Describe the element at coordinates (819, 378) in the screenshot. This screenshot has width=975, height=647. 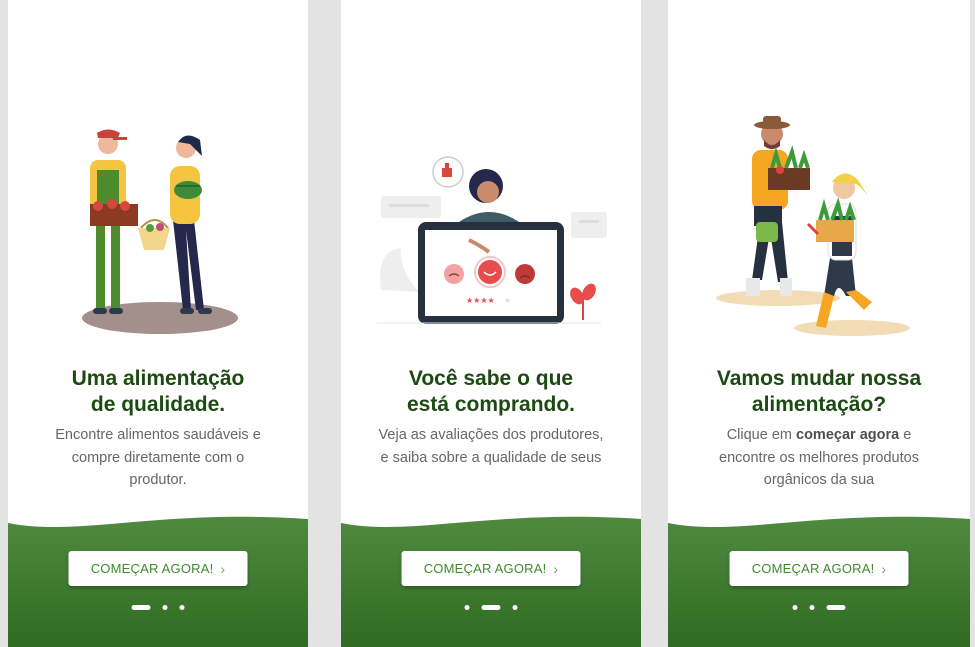
I see `title-line-1: Vamos mudar nossa` at that location.